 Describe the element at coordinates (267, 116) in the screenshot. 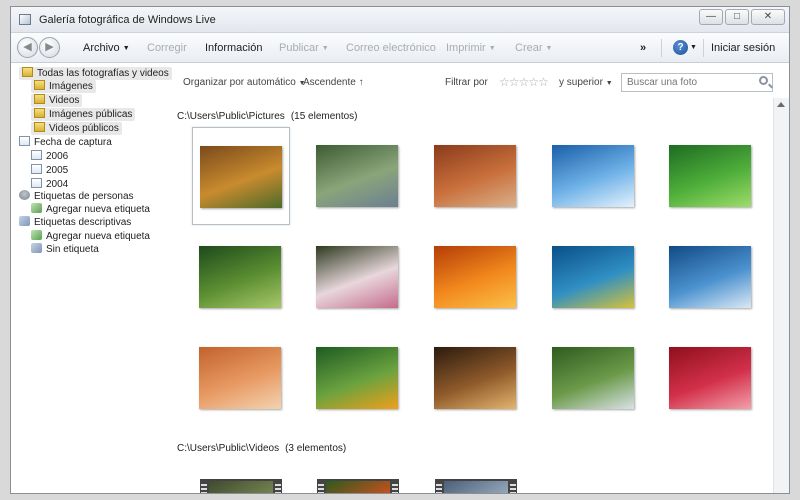

I see `pictures-section-header: C:\Users\Public\Pictures (15 elementos)` at that location.